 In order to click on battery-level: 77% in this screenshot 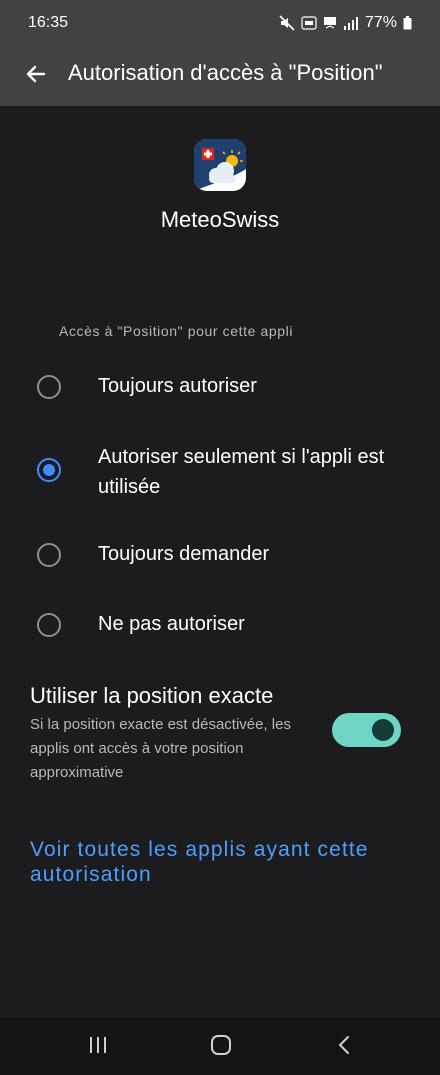, I will do `click(380, 22)`.